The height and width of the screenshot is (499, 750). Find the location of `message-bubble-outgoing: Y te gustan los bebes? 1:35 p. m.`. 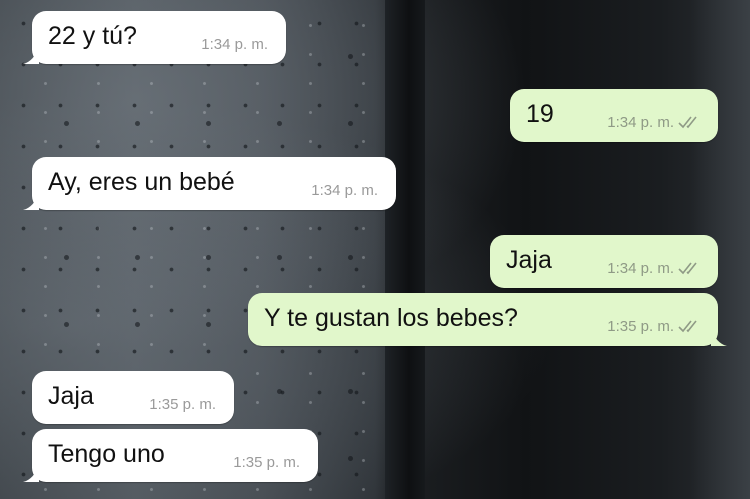

message-bubble-outgoing: Y te gustan los bebes? 1:35 p. m. is located at coordinates (487, 319).